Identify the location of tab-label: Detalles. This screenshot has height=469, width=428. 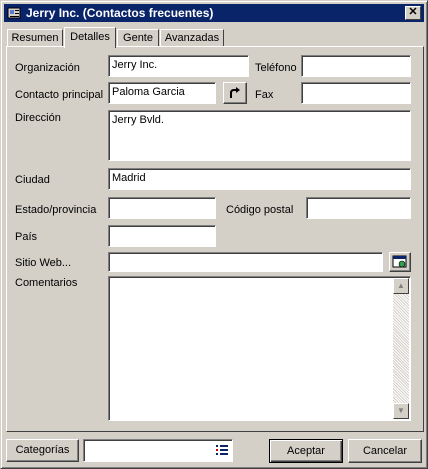
(90, 37).